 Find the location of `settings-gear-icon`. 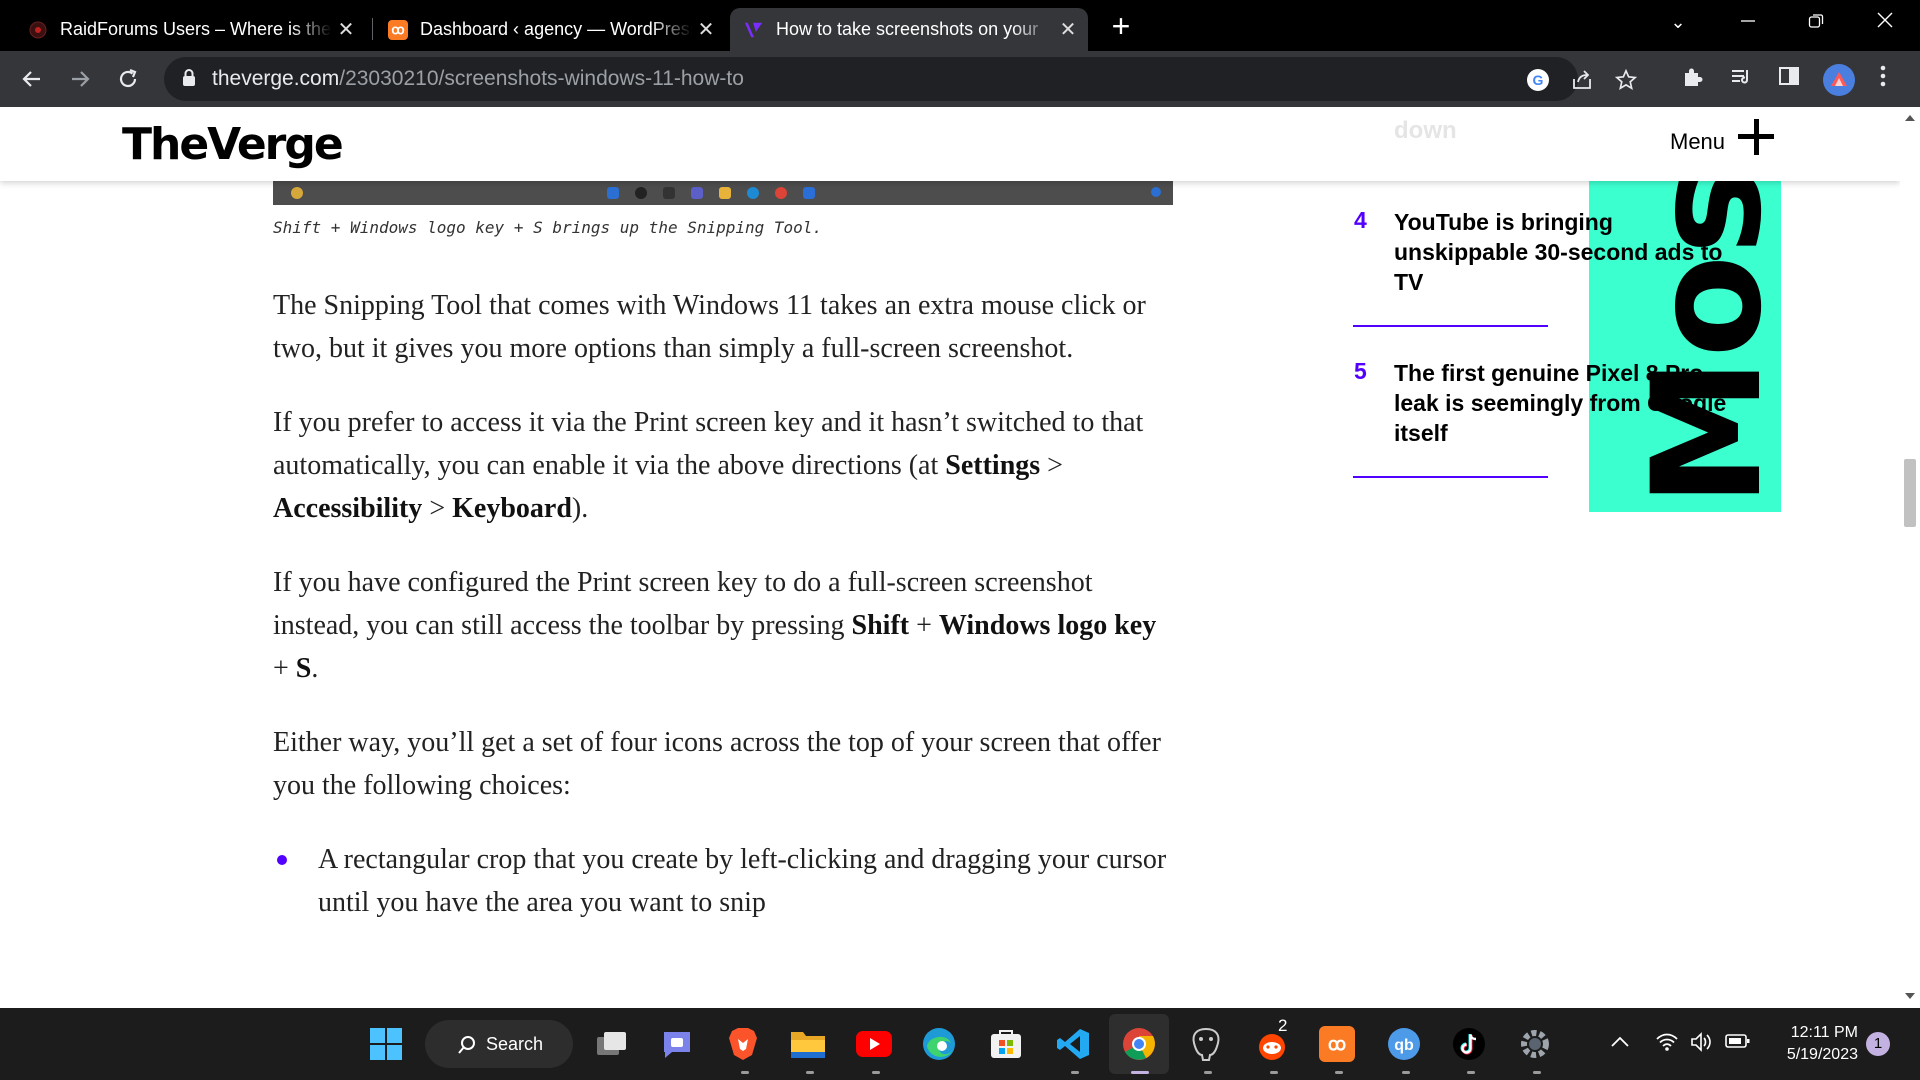

settings-gear-icon is located at coordinates (1535, 1044).